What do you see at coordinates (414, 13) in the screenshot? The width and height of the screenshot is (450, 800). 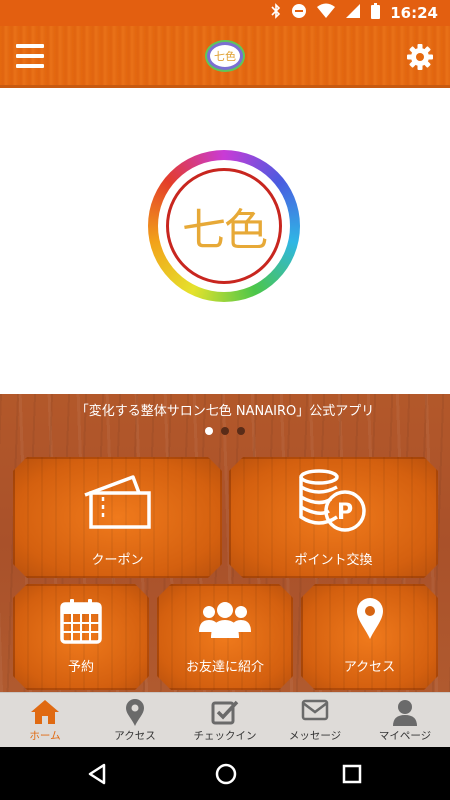 I see `status-time: 16:24` at bounding box center [414, 13].